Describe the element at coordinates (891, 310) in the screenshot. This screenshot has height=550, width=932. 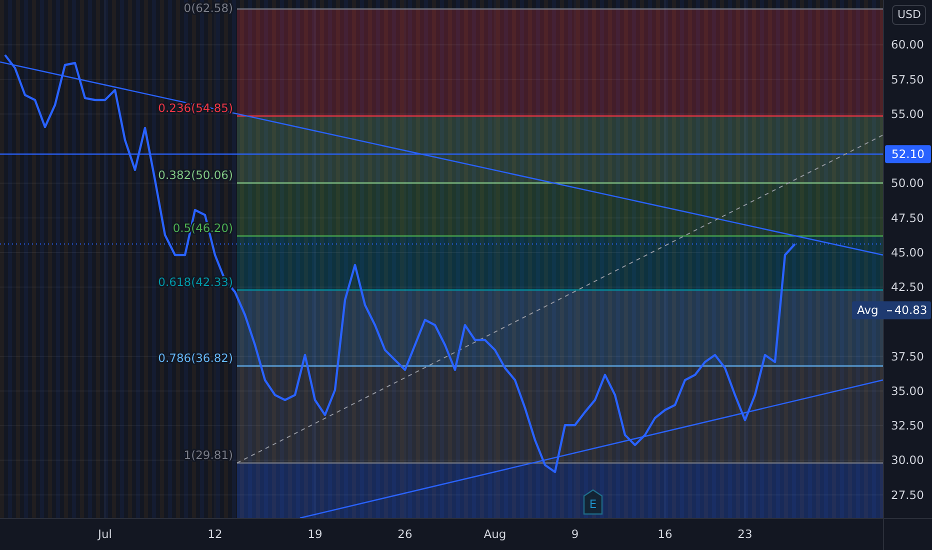
I see `average-price-tag: Avg 40.83` at that location.